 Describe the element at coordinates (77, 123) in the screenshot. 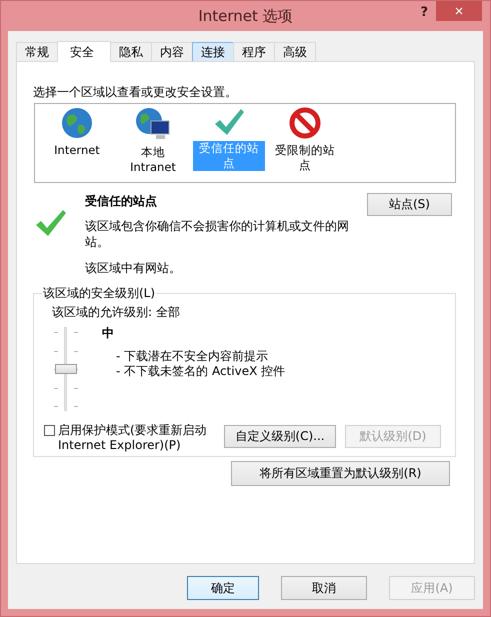

I see `globe-icon` at that location.